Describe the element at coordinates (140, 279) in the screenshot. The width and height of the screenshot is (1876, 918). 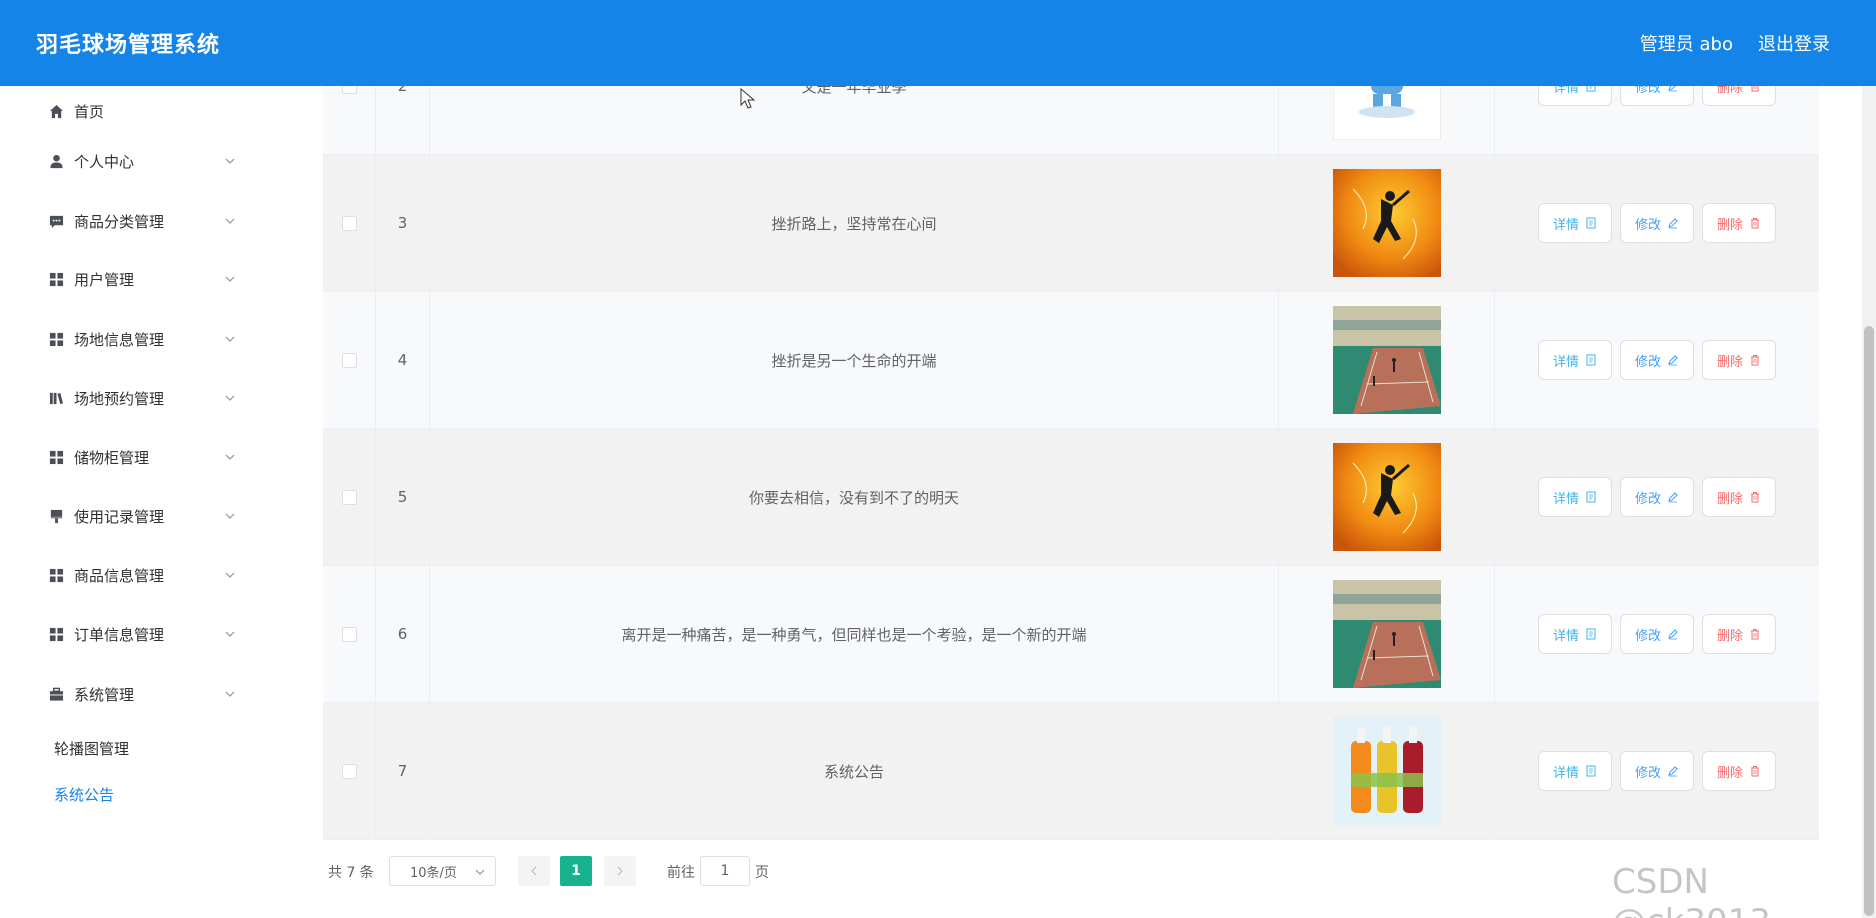
I see `sidebar-item-4: 用户管理` at that location.